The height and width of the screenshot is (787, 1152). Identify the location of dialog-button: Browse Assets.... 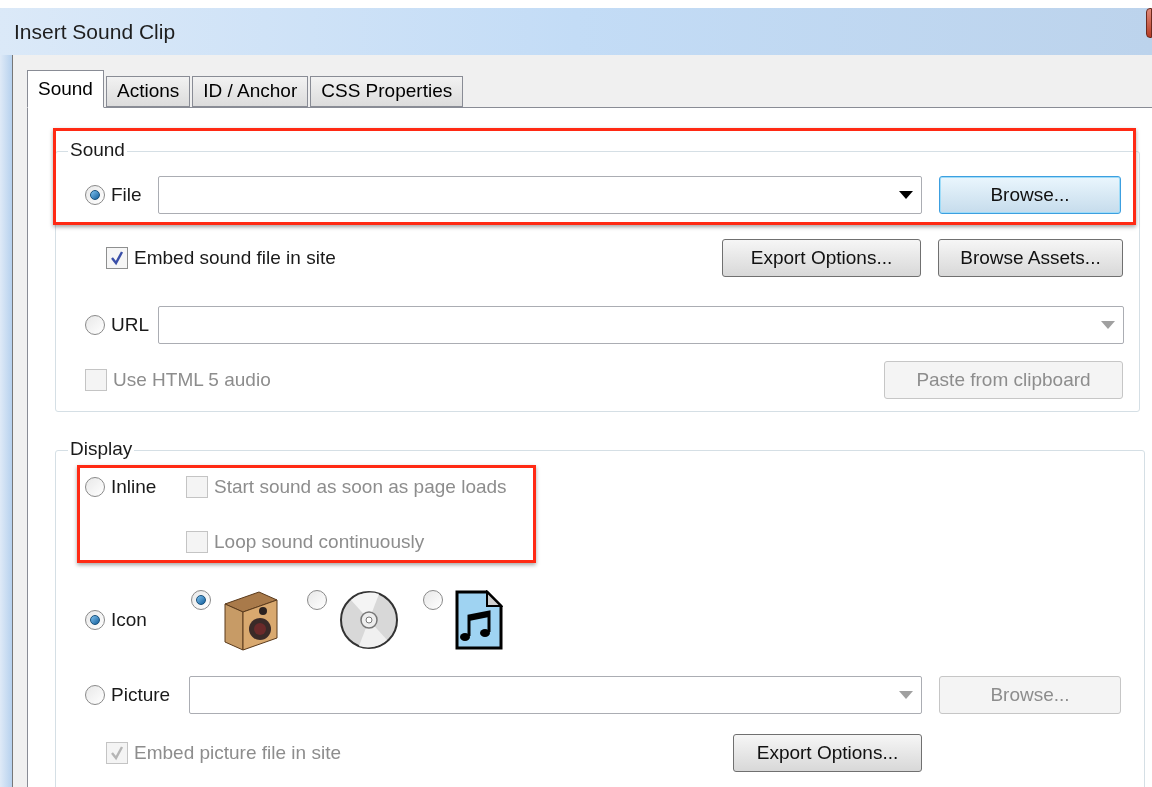
(1030, 258).